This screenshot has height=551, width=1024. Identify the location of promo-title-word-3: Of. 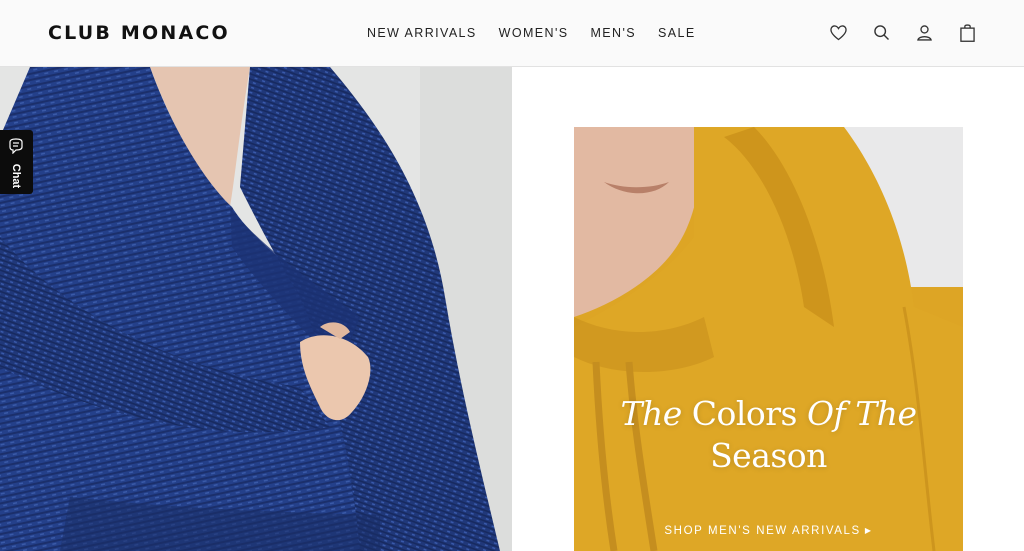
(826, 413).